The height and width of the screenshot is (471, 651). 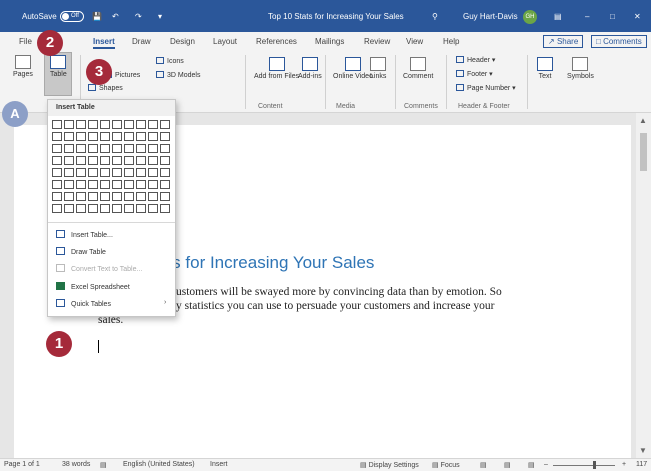 What do you see at coordinates (451, 41) in the screenshot?
I see `tab-help: Help` at bounding box center [451, 41].